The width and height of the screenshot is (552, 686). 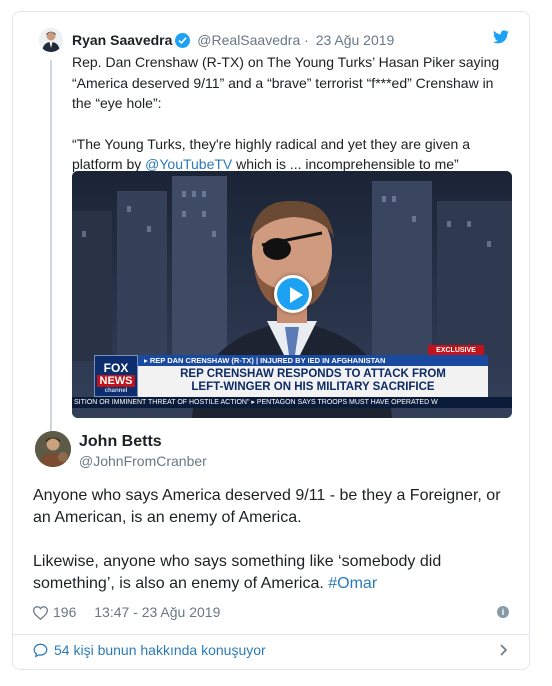 What do you see at coordinates (501, 37) in the screenshot?
I see `twitter-bird-icon` at bounding box center [501, 37].